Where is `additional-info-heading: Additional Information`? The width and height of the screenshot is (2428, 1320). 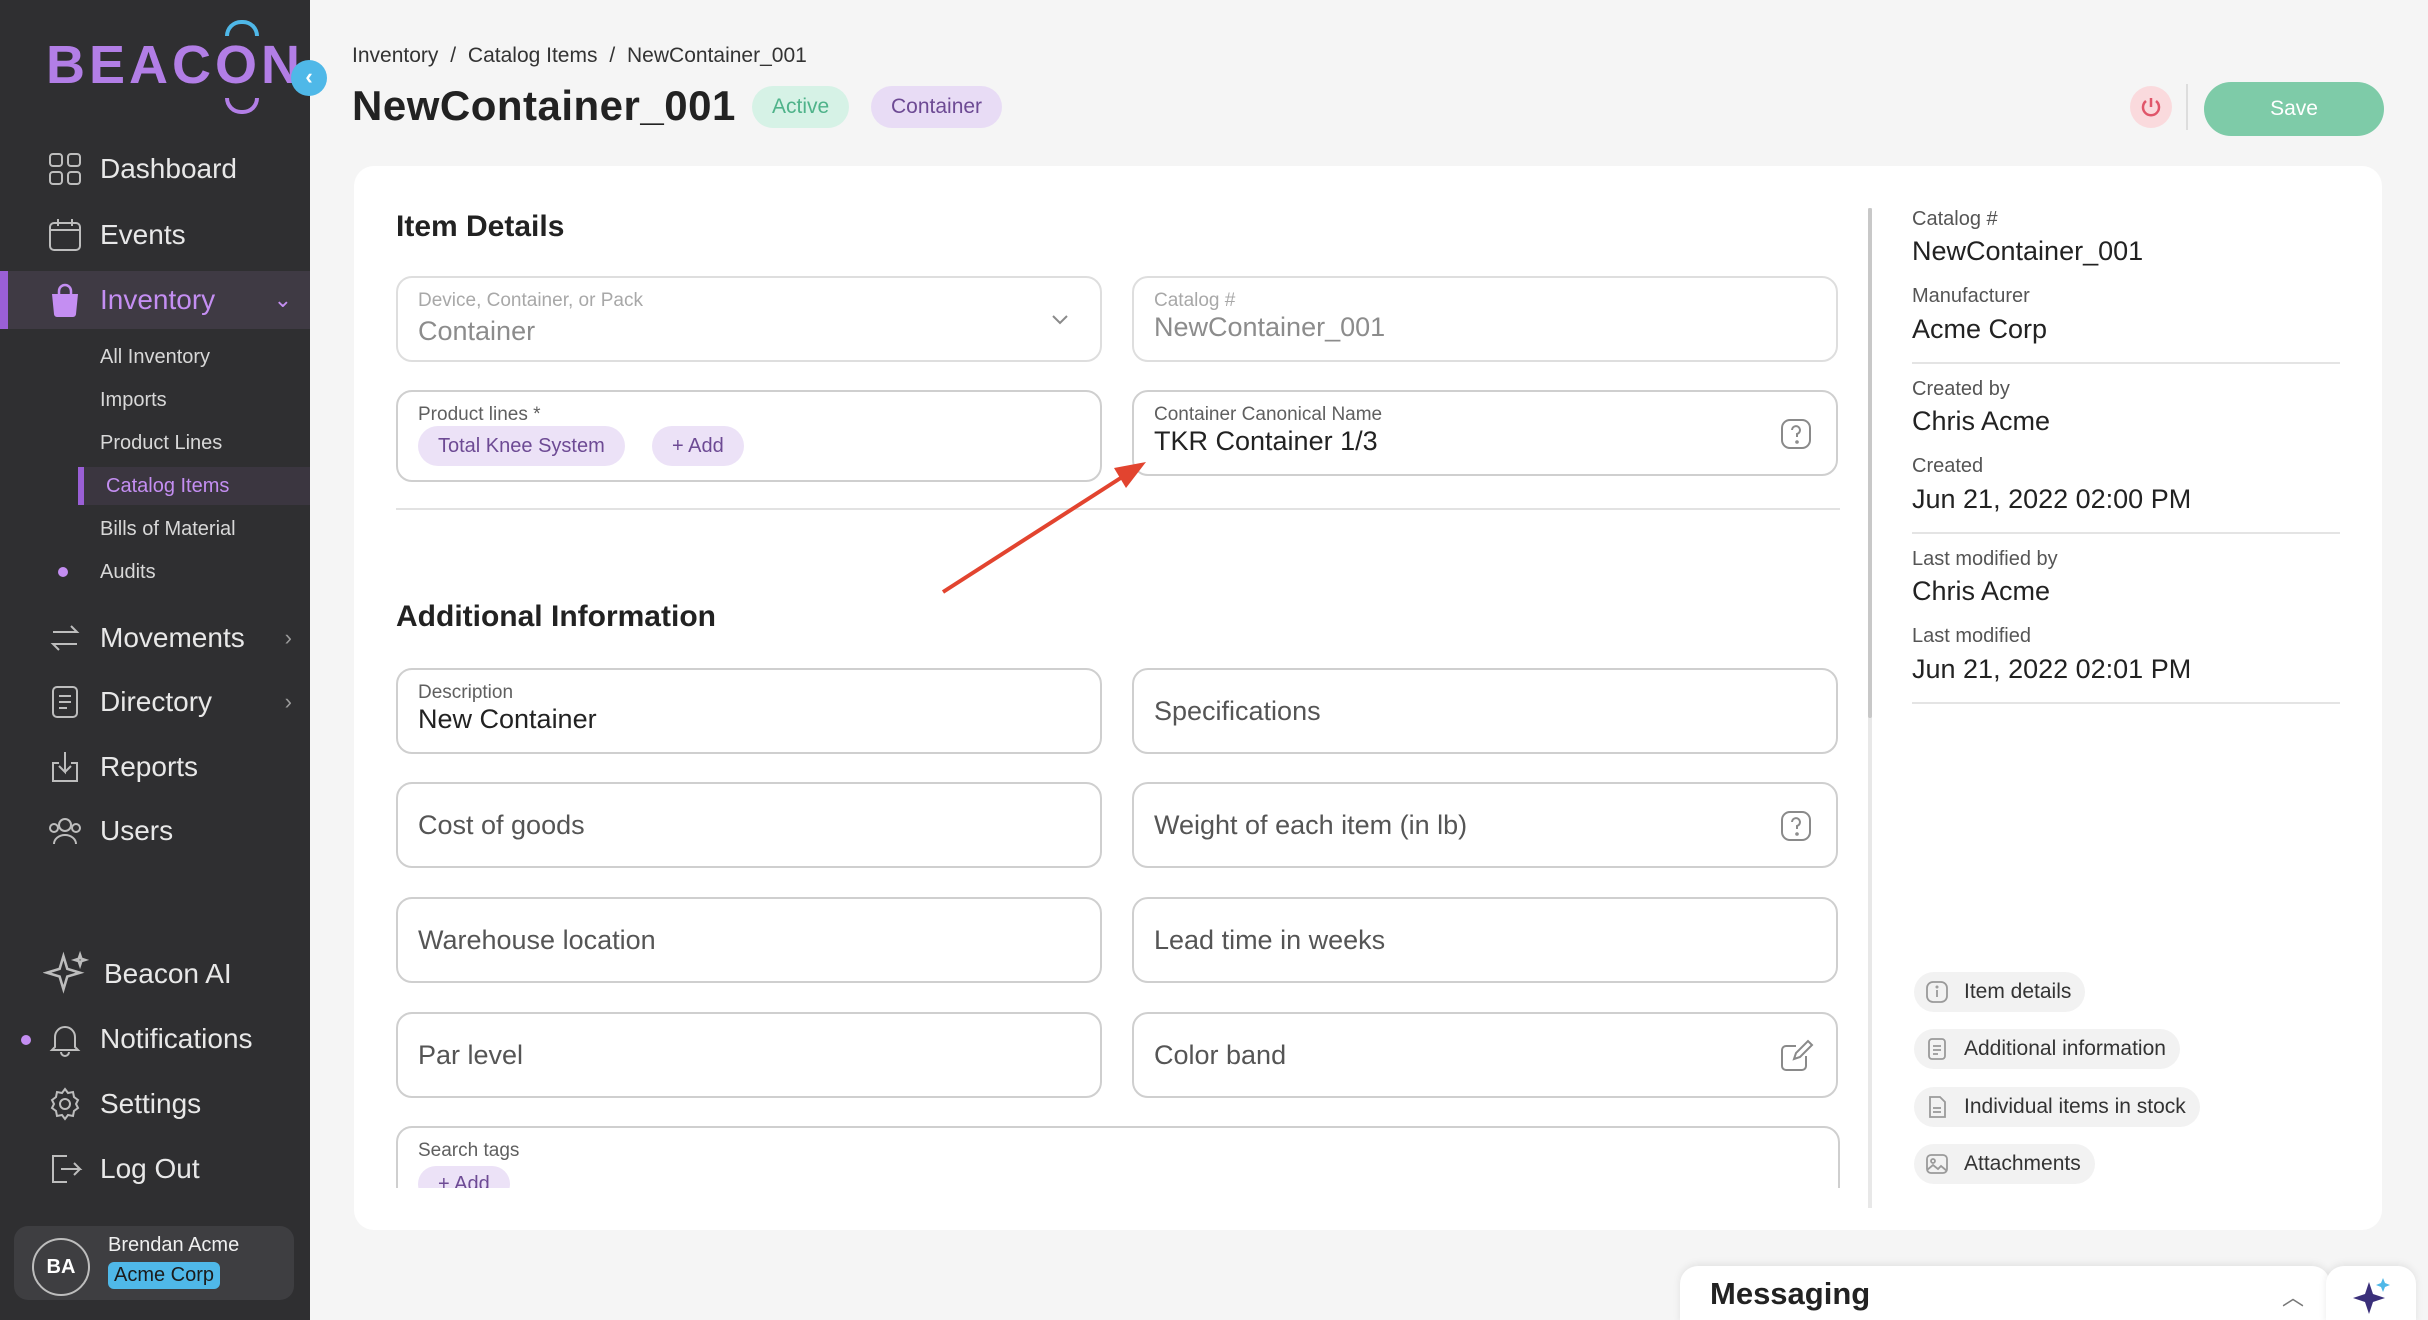
additional-info-heading: Additional Information is located at coordinates (556, 616).